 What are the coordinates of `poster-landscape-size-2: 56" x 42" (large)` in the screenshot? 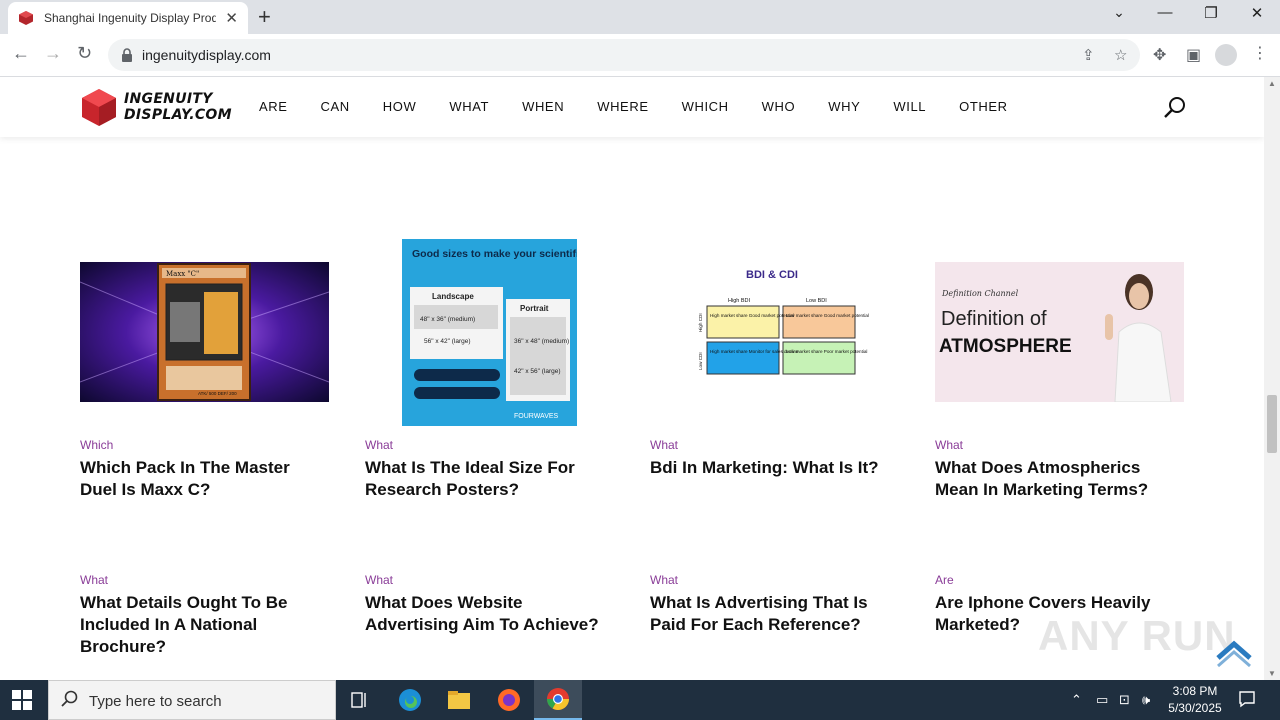 It's located at (447, 341).